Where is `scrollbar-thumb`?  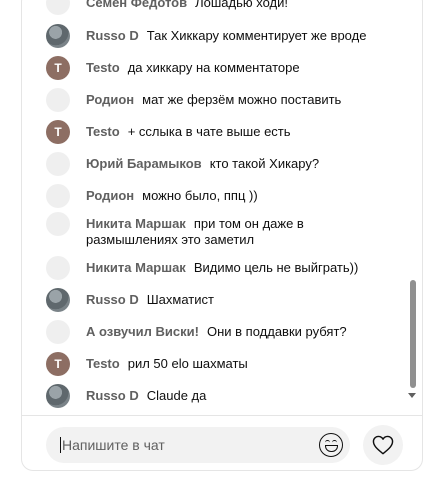 scrollbar-thumb is located at coordinates (413, 334).